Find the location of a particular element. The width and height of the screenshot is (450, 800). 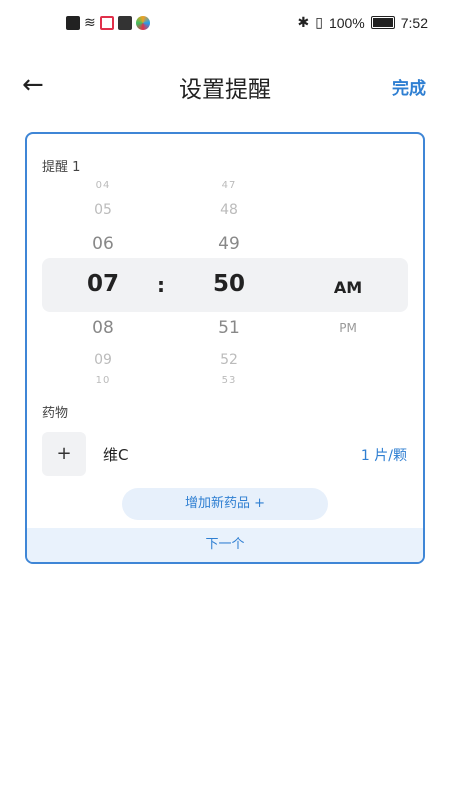

hour-item: 05 is located at coordinates (103, 210).